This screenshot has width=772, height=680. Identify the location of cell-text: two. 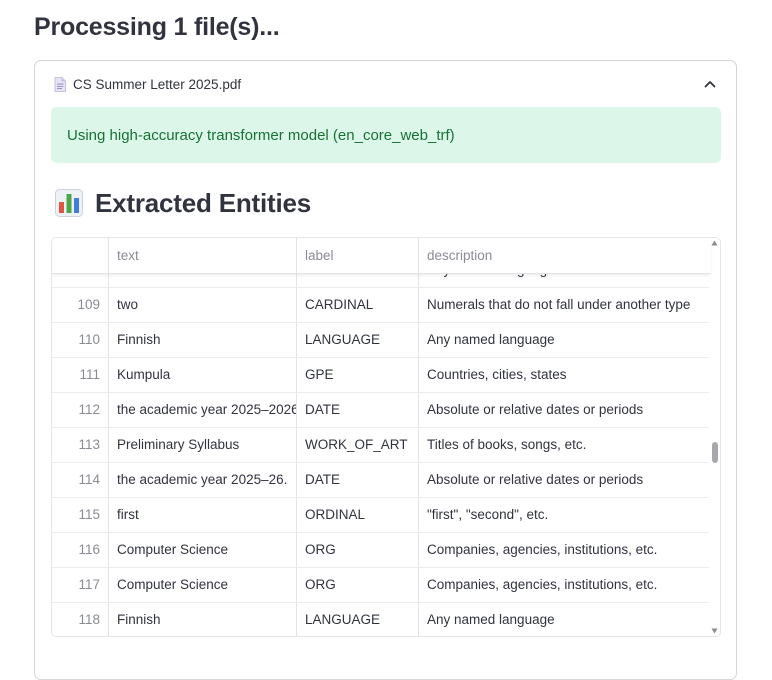
(202, 305).